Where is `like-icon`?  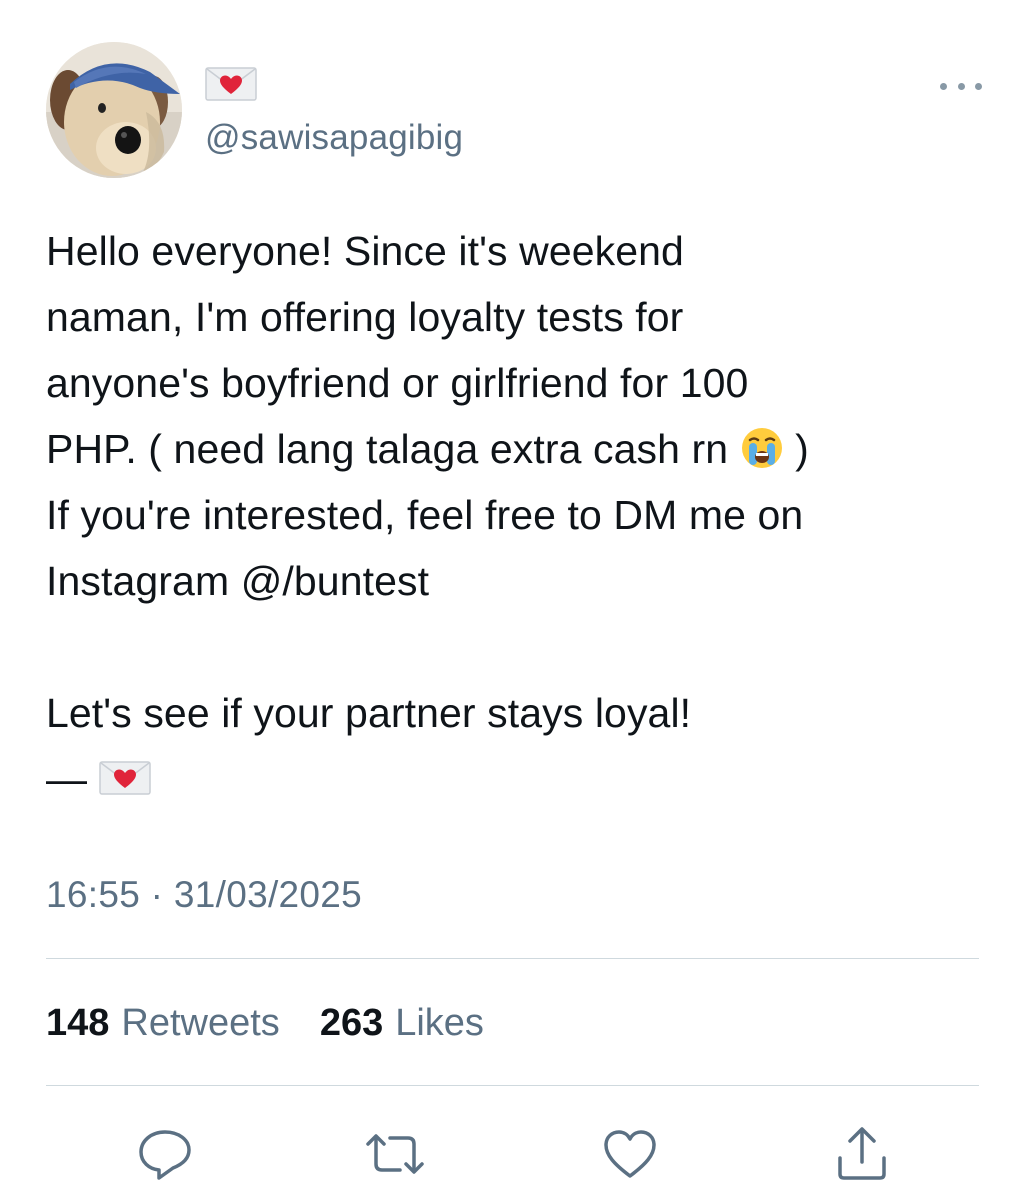
like-icon is located at coordinates (630, 1154).